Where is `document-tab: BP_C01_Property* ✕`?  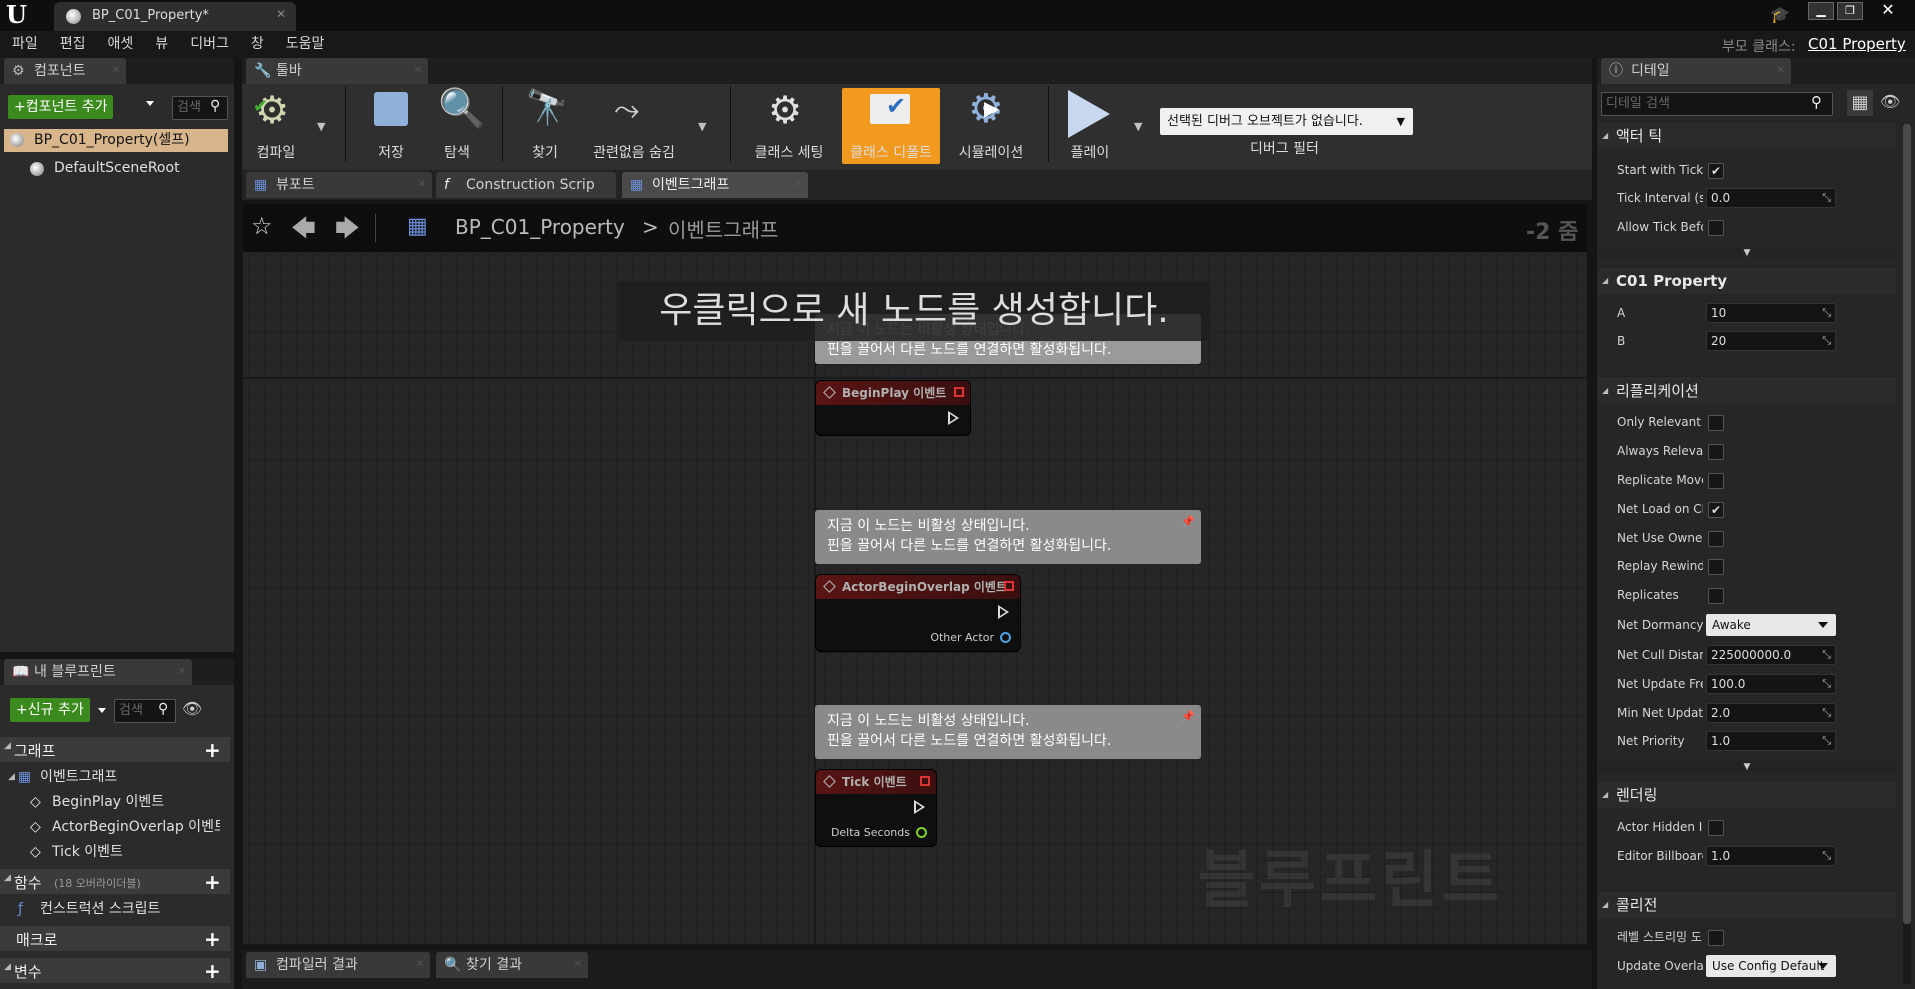 document-tab: BP_C01_Property* ✕ is located at coordinates (175, 16).